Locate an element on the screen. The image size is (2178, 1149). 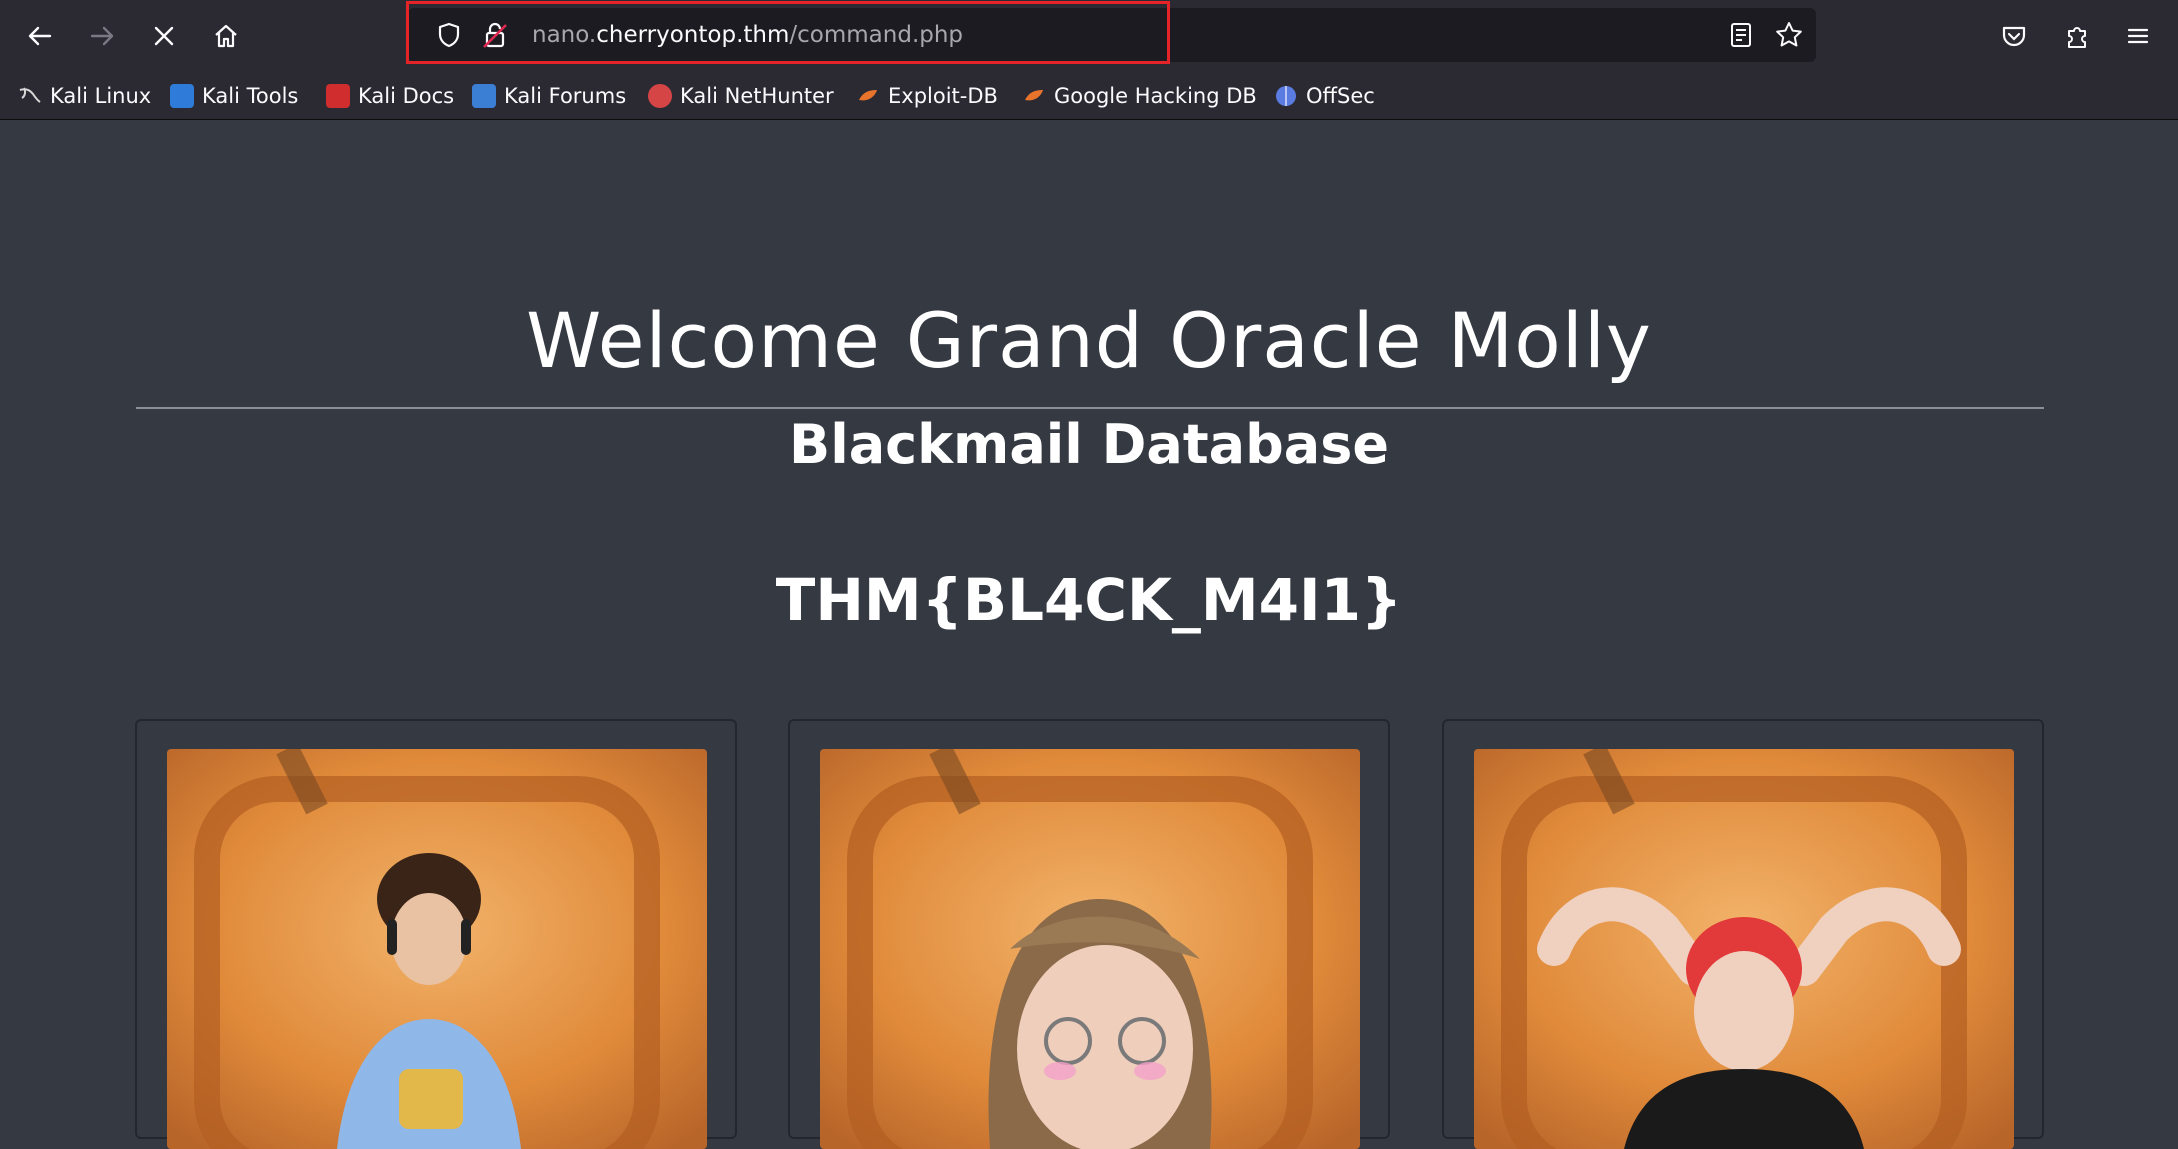
url-text: nano.cherryontop.thm/command.php is located at coordinates (747, 35).